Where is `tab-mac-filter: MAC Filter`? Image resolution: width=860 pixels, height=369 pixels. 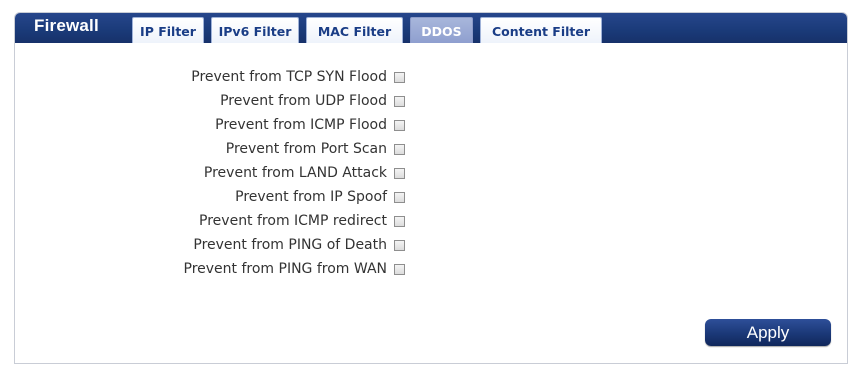 tab-mac-filter: MAC Filter is located at coordinates (354, 30).